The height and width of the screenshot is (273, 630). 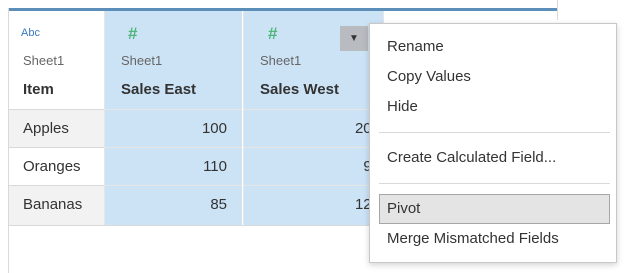 I want to click on table-row: Oranges, so click(x=56, y=166).